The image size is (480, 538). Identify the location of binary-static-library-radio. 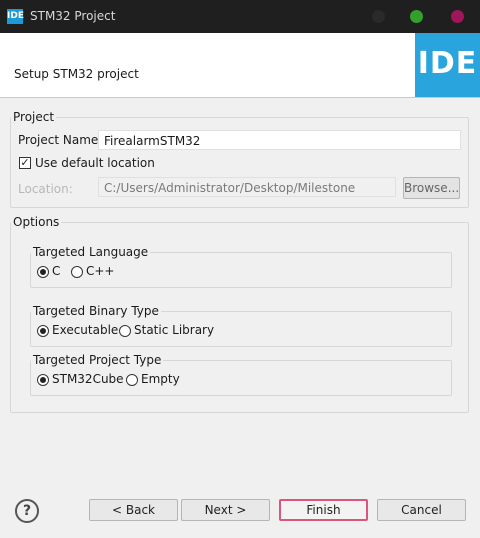
(125, 331).